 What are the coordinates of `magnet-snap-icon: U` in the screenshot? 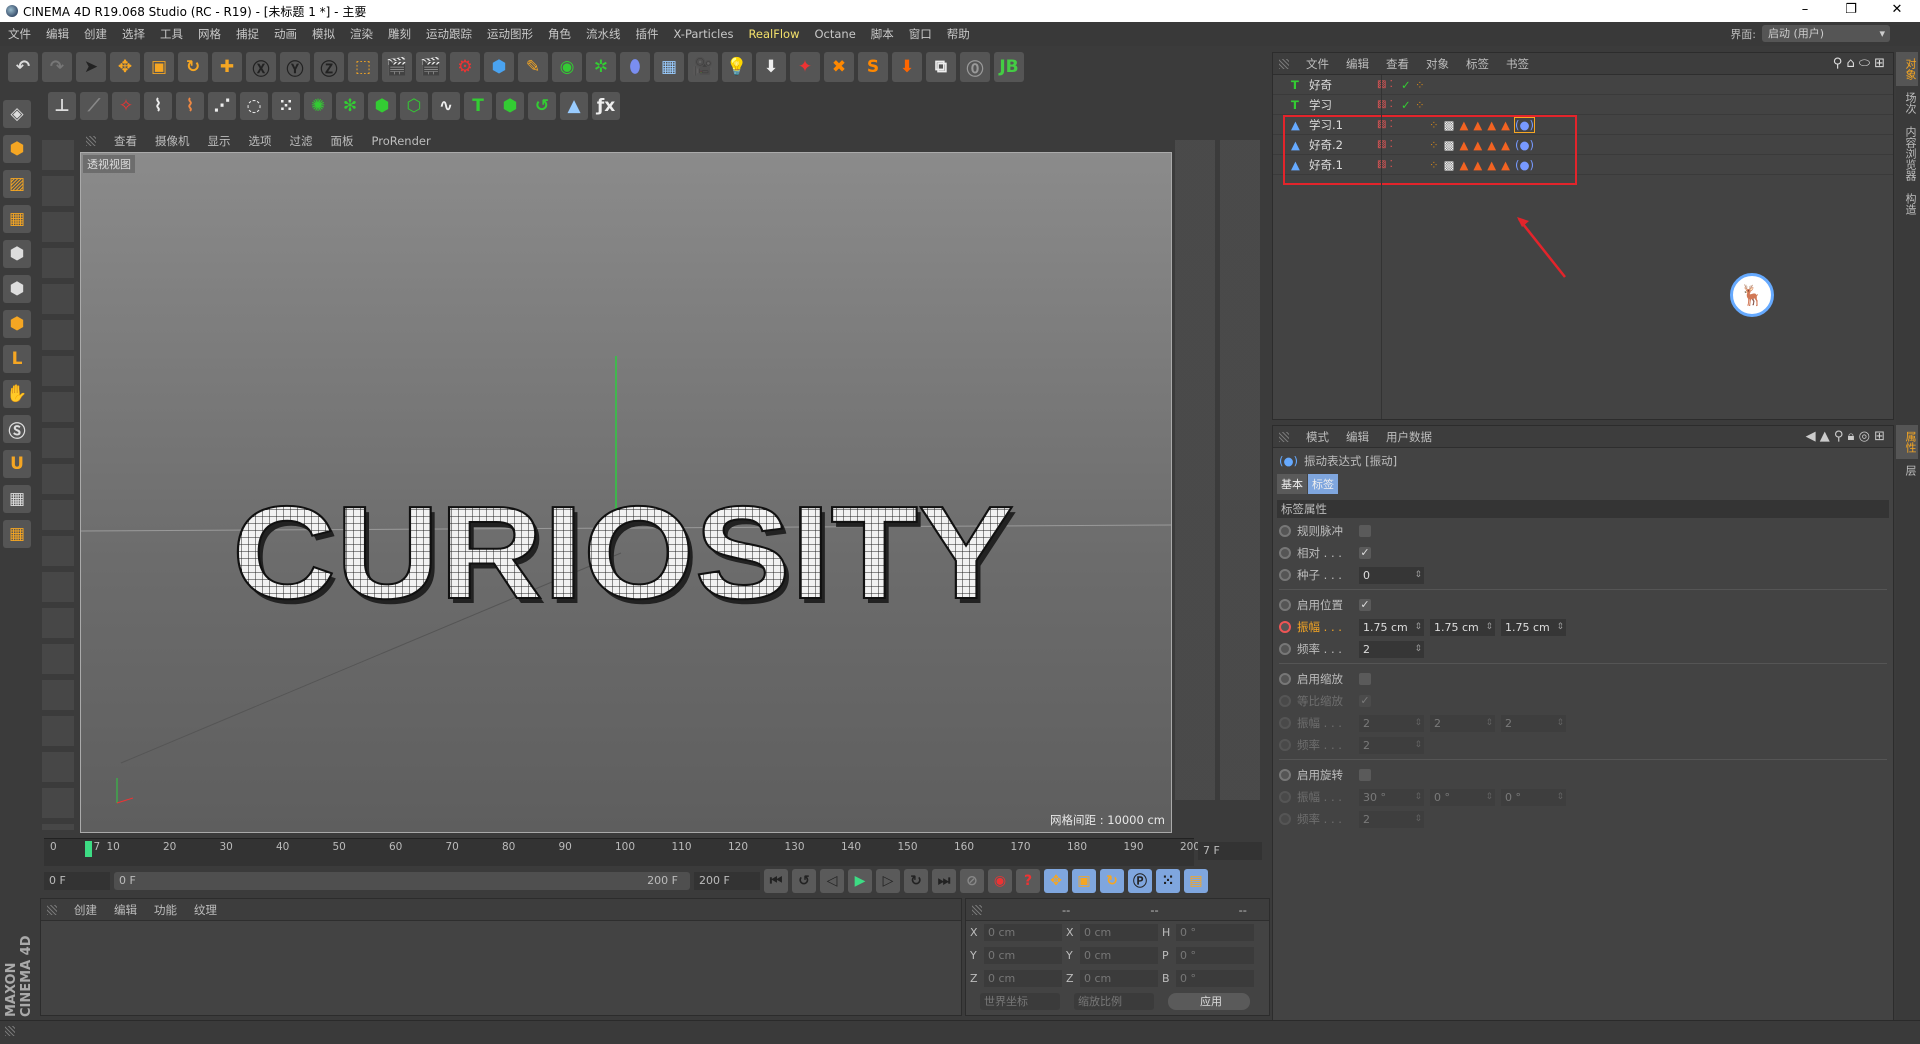 It's located at (17, 464).